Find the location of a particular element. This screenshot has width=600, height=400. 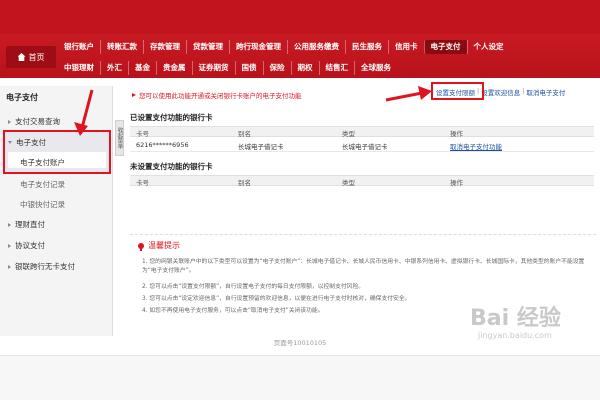

nav-item-nav_row2-6: 保险 is located at coordinates (276, 68).